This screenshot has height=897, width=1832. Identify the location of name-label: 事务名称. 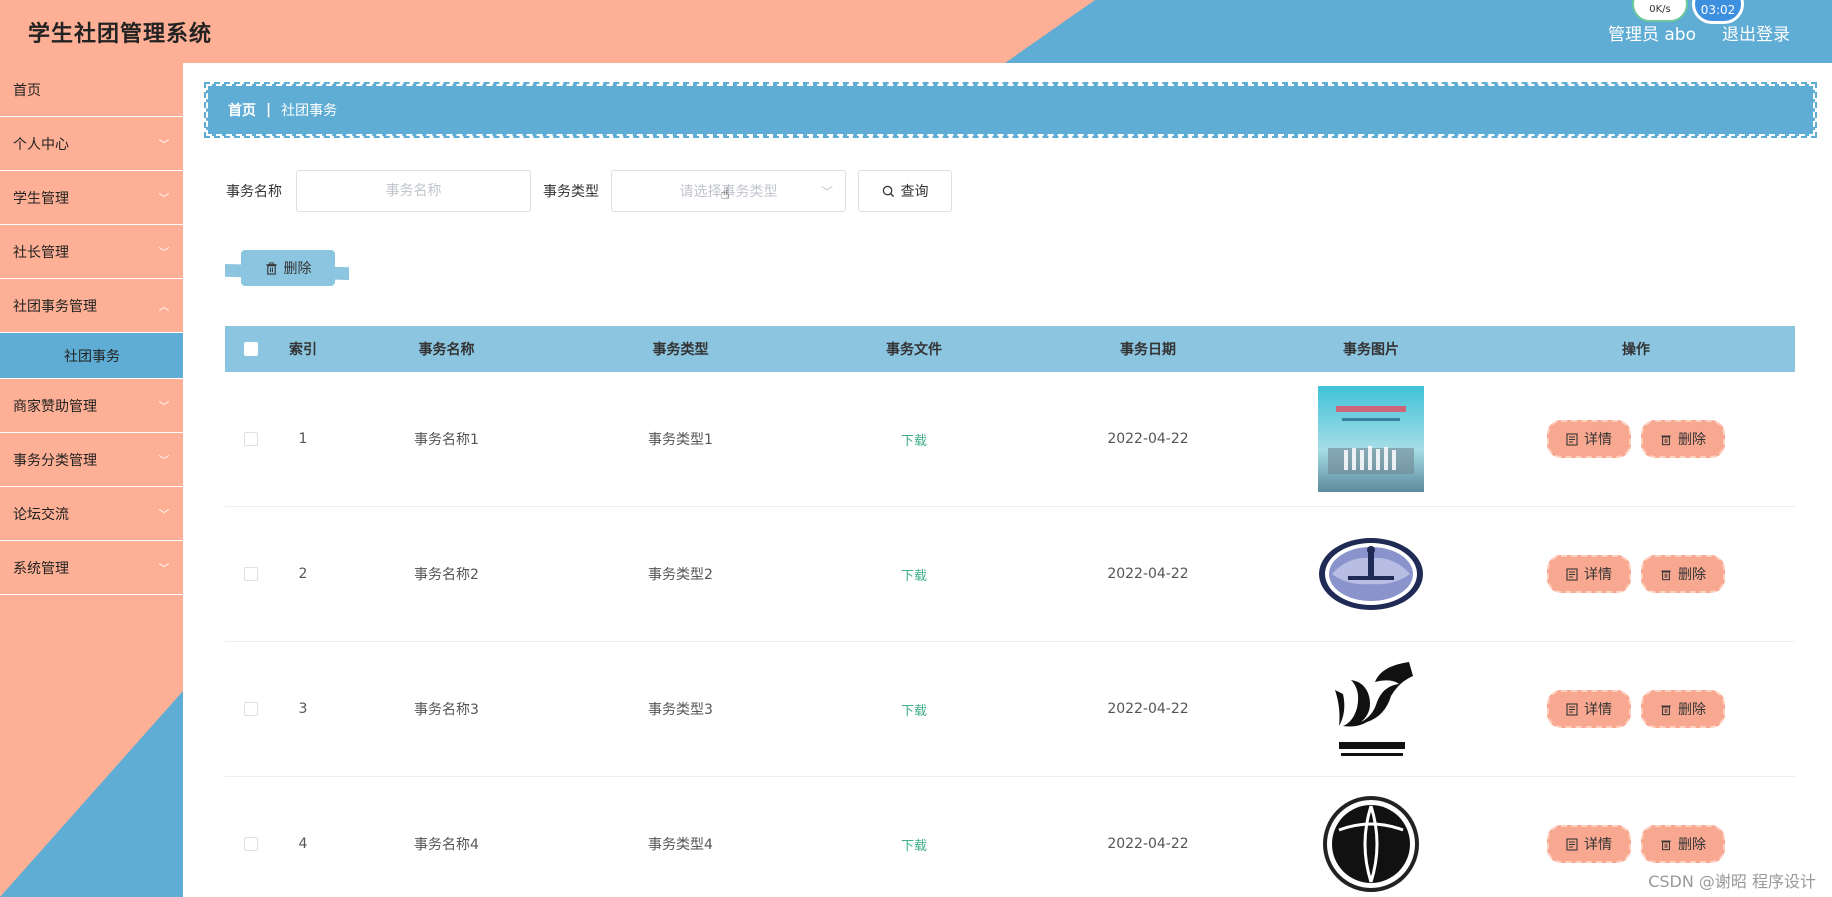
(254, 192).